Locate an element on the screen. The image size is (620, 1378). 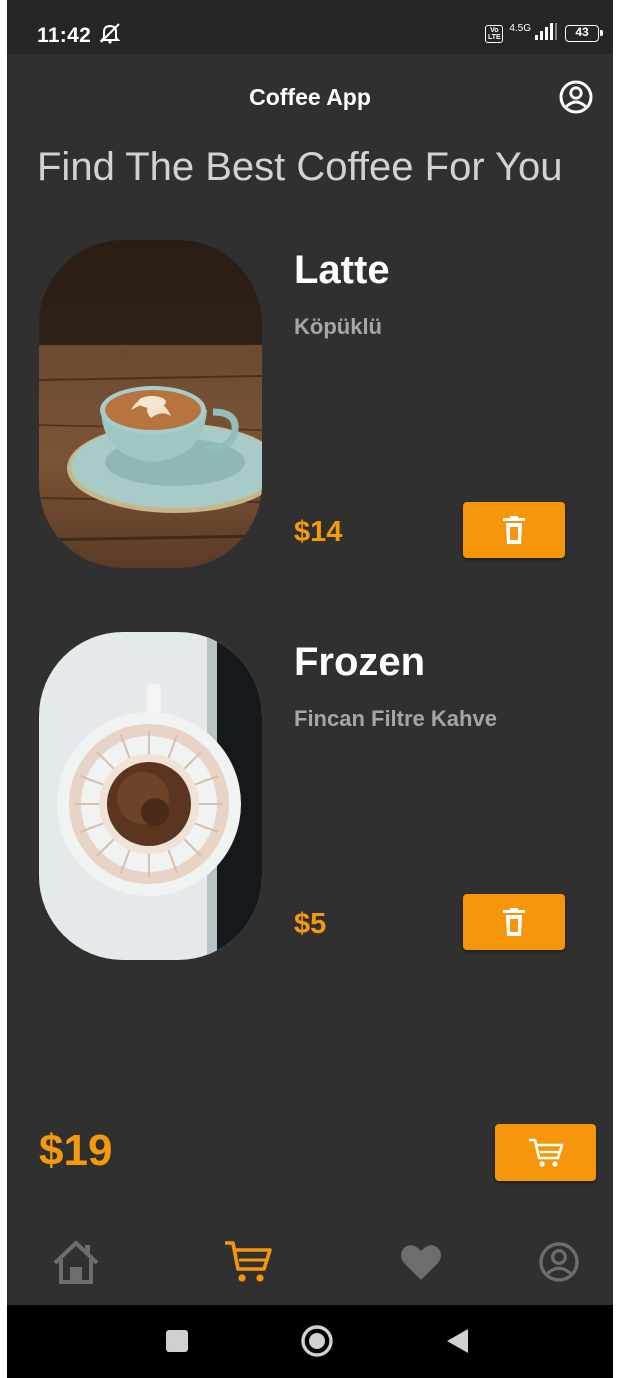
recent-apps-button is located at coordinates (177, 1341).